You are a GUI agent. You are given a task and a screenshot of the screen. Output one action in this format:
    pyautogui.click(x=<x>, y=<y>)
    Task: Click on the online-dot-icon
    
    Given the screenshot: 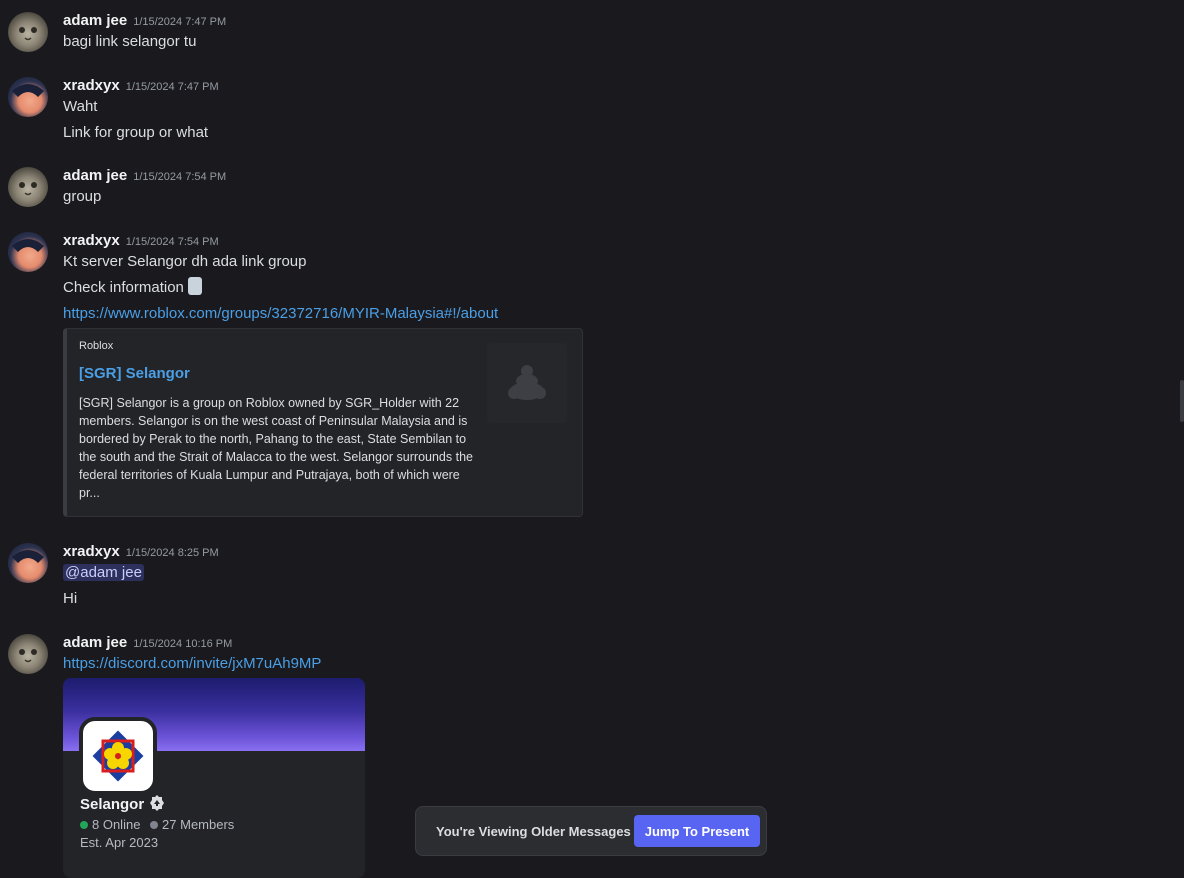 What is the action you would take?
    pyautogui.click(x=84, y=824)
    